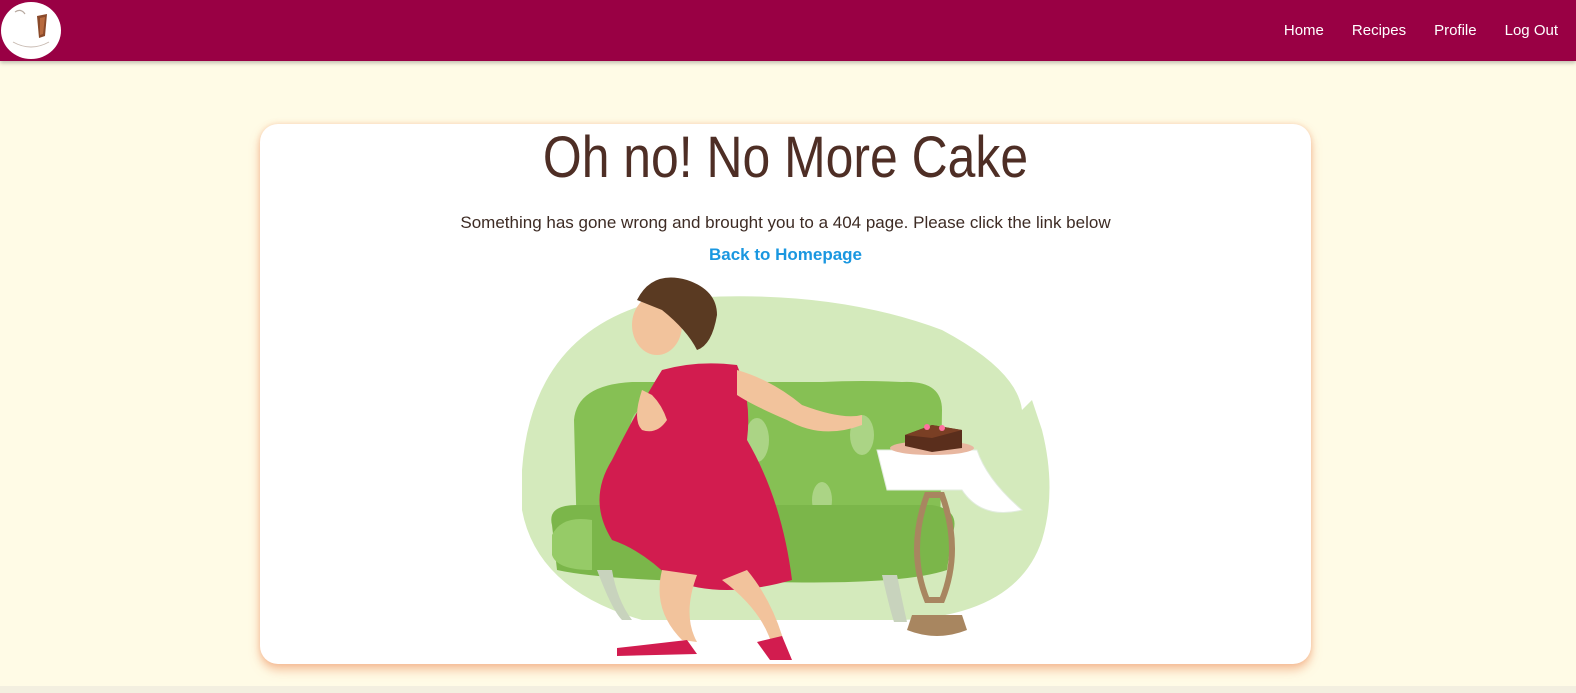  What do you see at coordinates (1455, 30) in the screenshot?
I see `nav-profile-link: Profile` at bounding box center [1455, 30].